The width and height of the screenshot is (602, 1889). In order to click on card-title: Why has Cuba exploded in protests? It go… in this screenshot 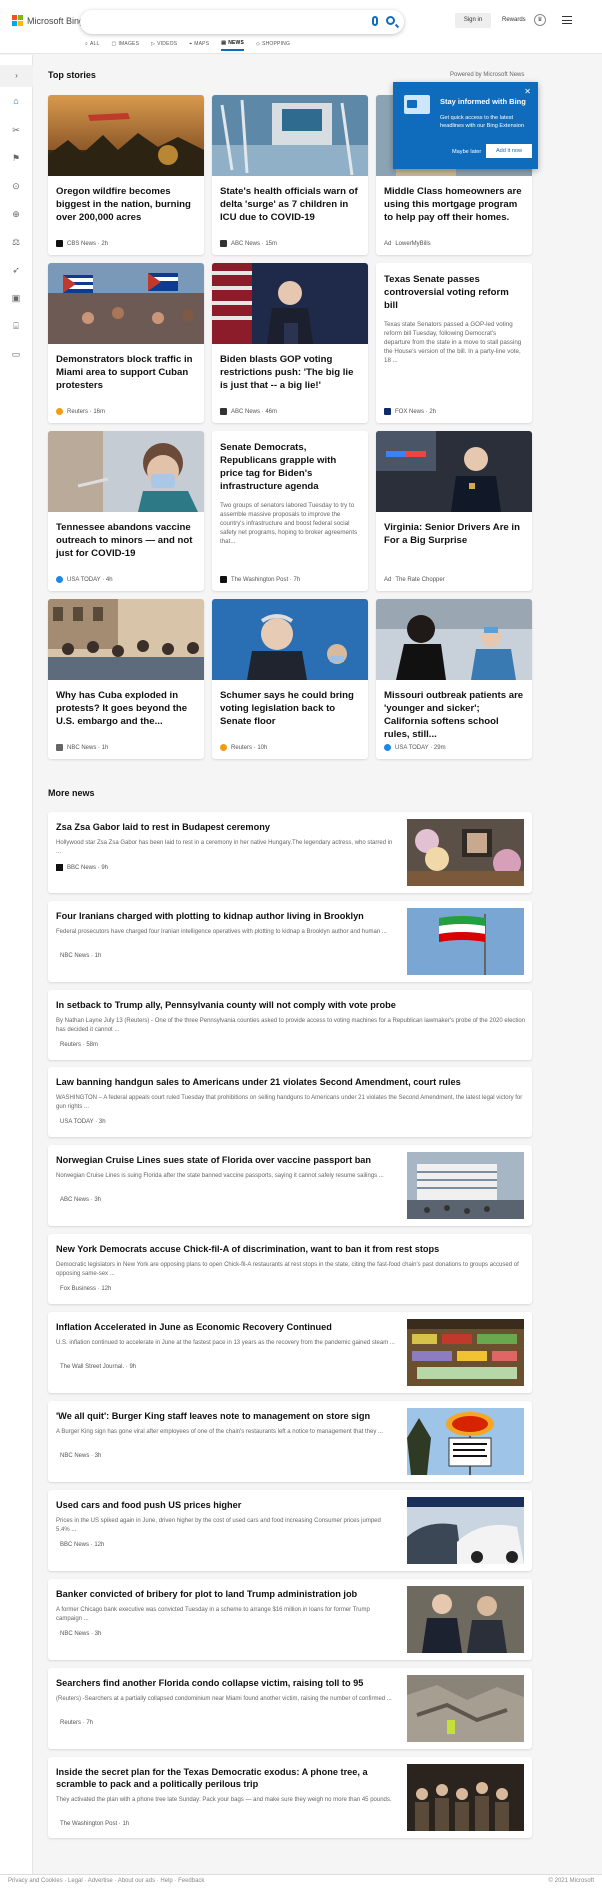, I will do `click(126, 704)`.